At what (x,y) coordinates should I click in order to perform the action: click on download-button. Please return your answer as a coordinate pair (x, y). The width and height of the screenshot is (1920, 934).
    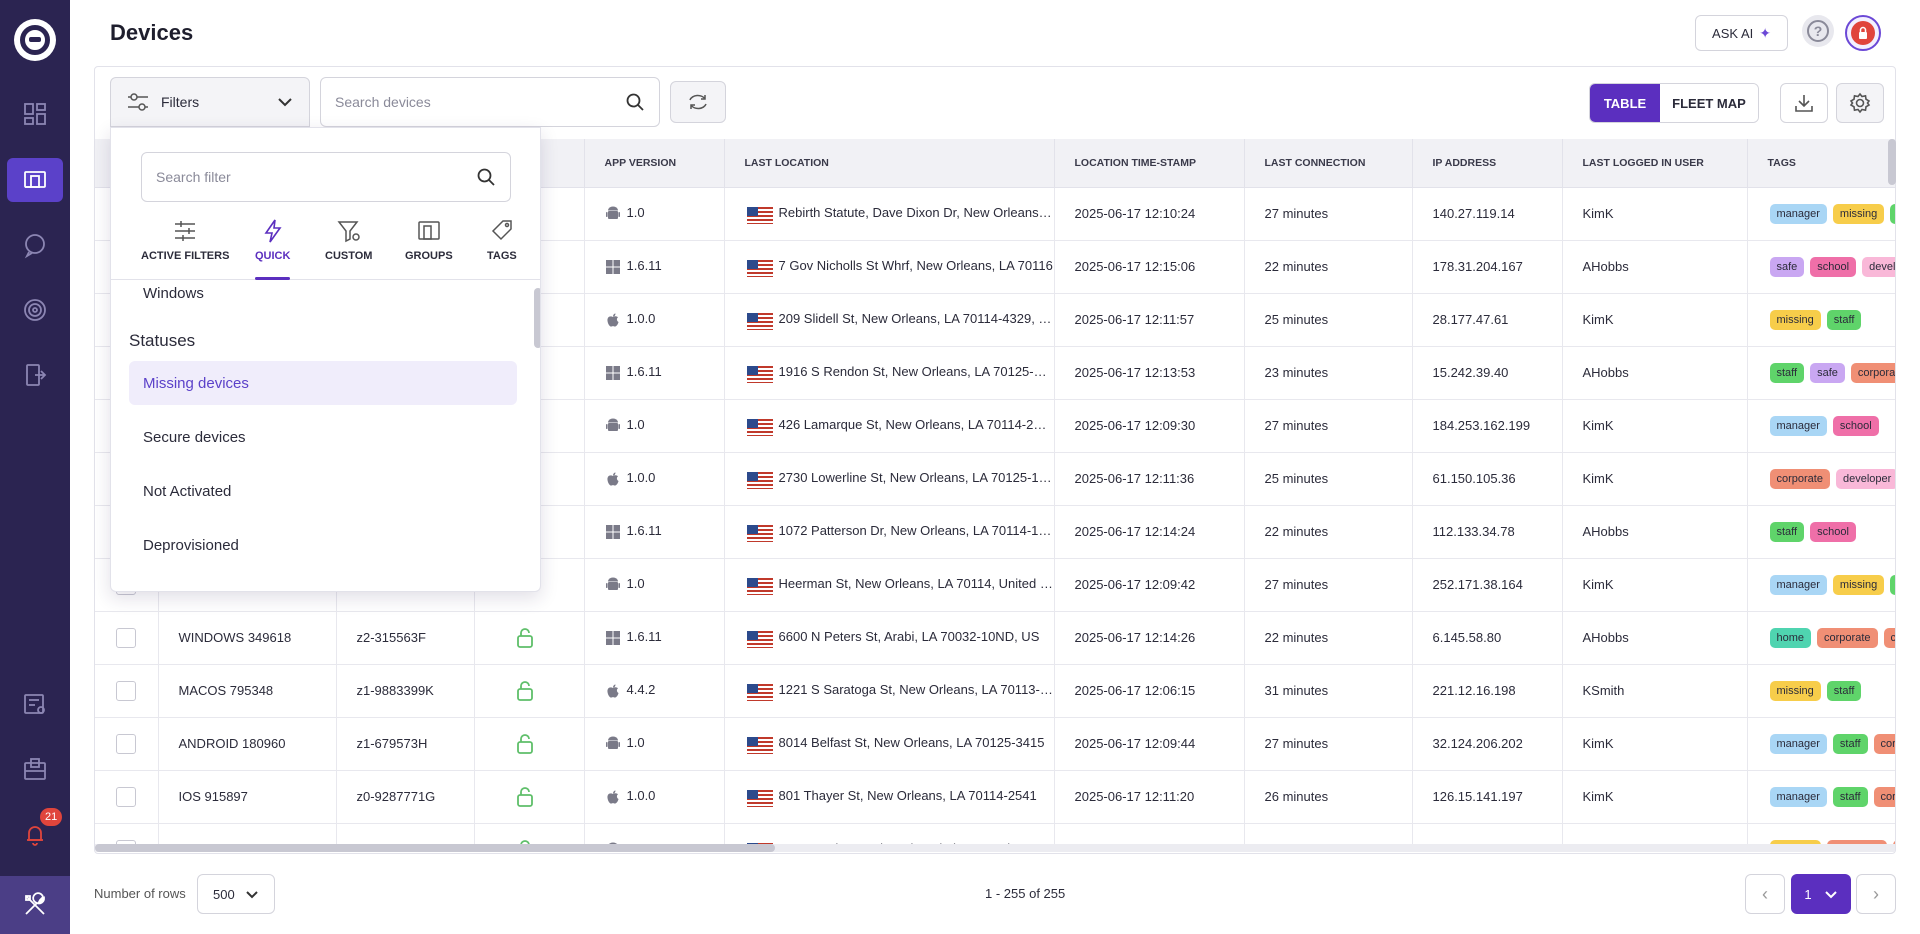
    Looking at the image, I should click on (1804, 103).